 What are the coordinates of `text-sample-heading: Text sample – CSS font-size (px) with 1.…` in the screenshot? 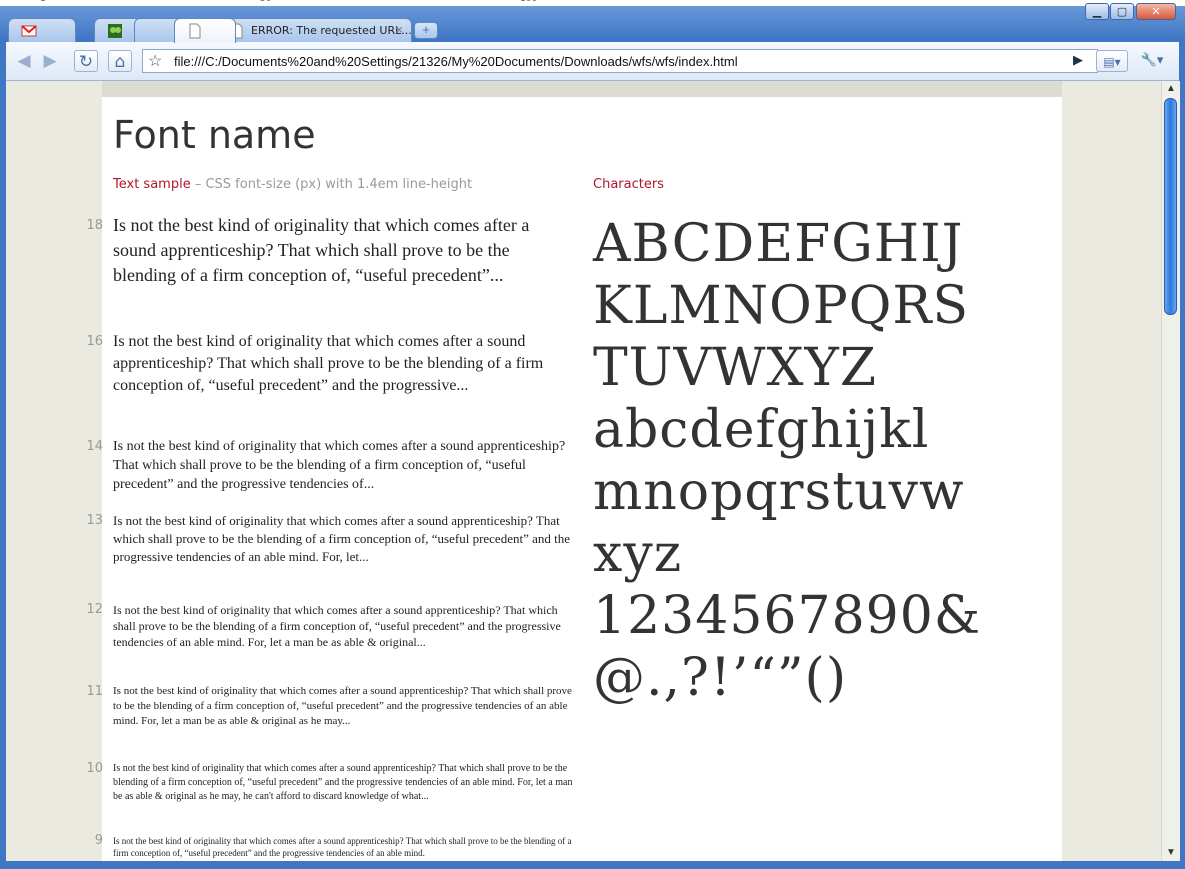 It's located at (292, 184).